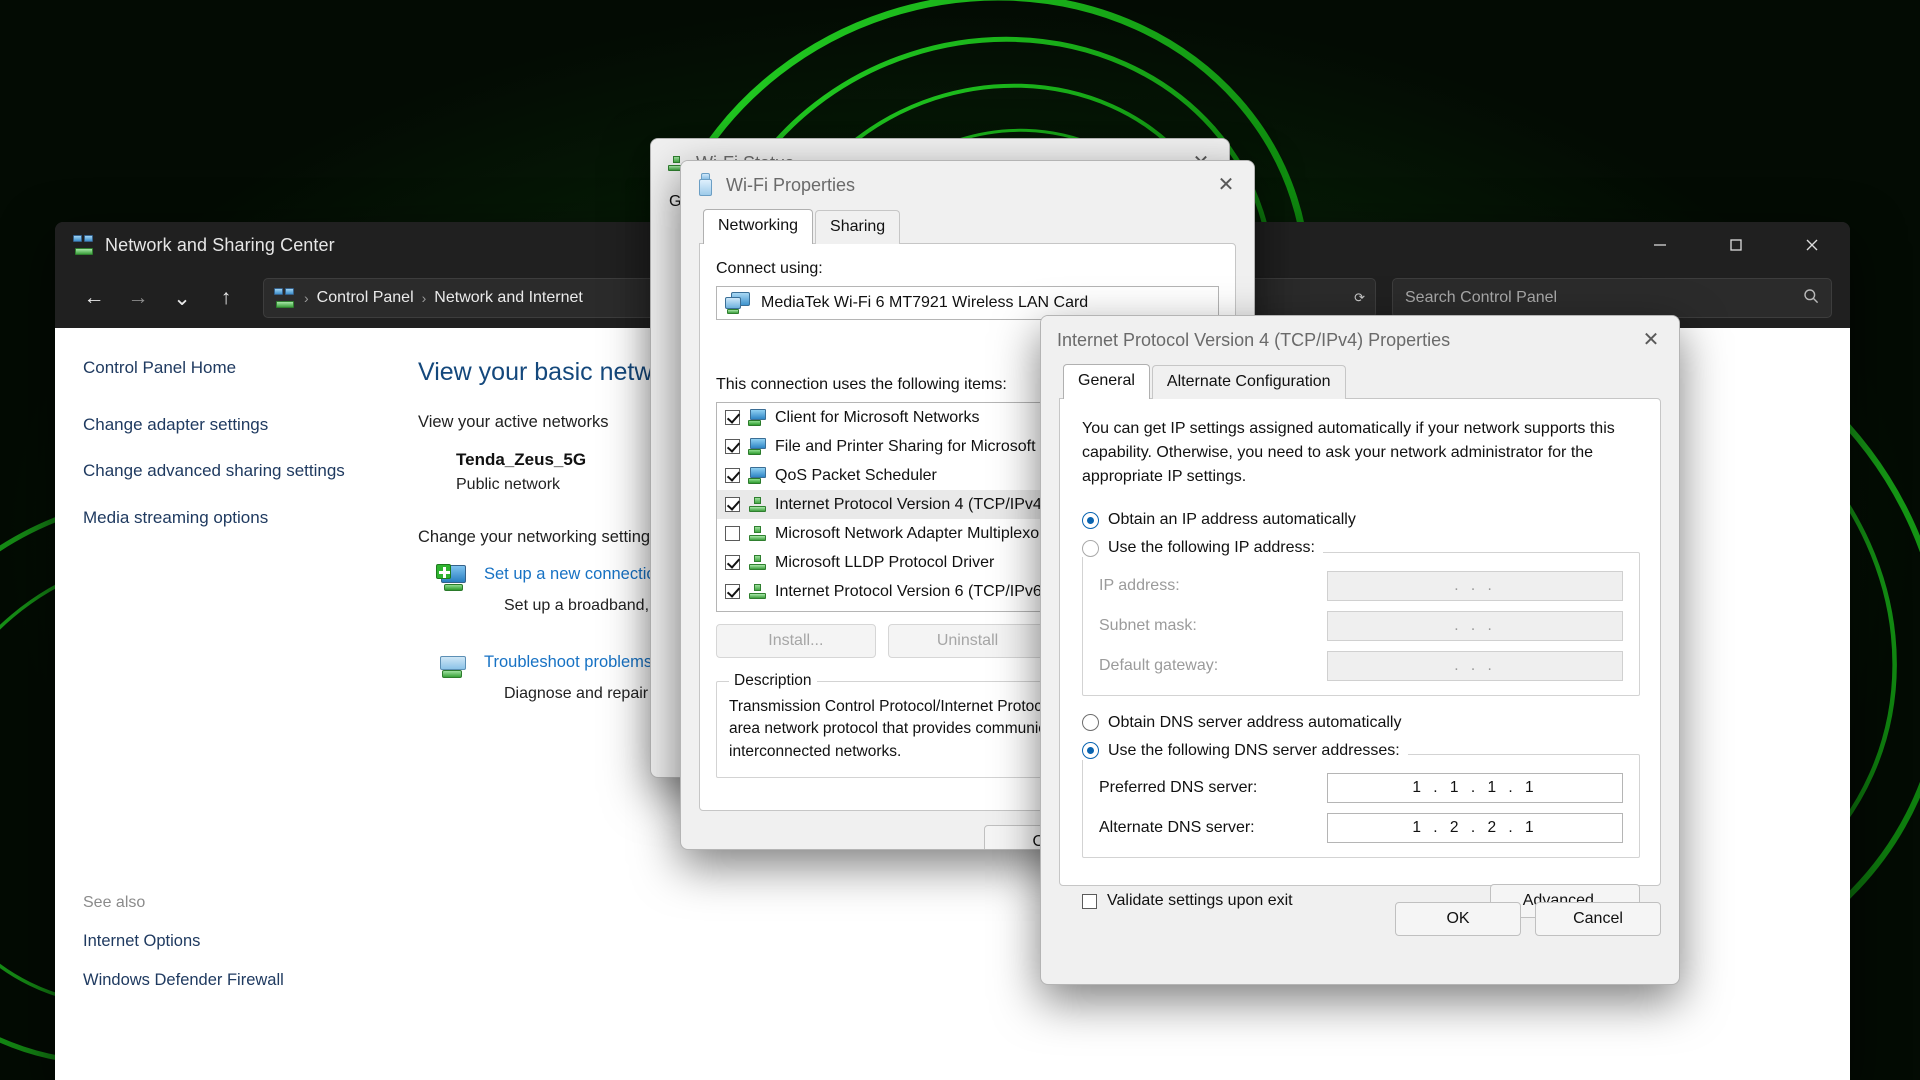 This screenshot has height=1080, width=1920. Describe the element at coordinates (856, 475) in the screenshot. I see `item-label: QoS Packet Scheduler` at that location.